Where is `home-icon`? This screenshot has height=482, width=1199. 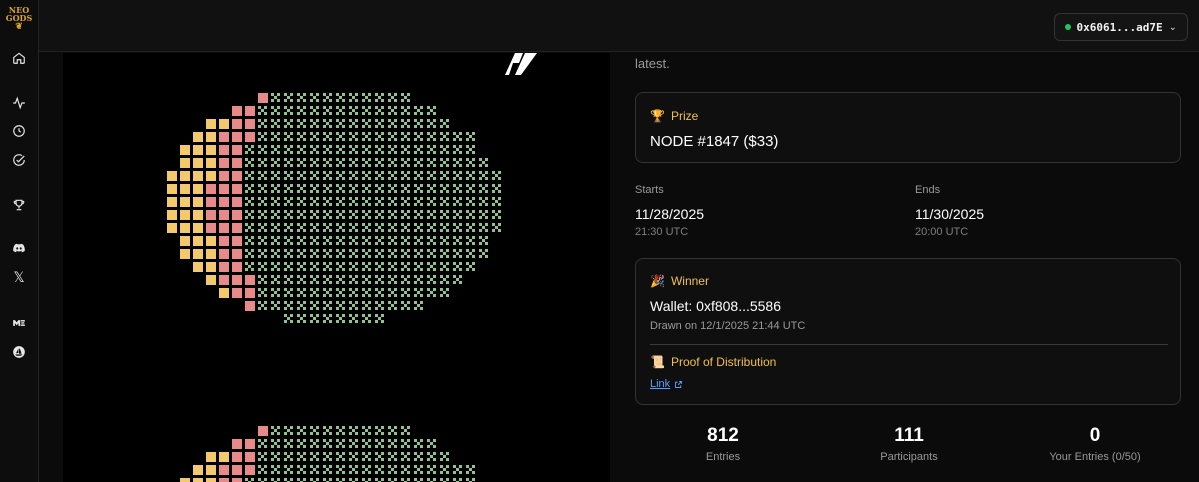
home-icon is located at coordinates (19, 58).